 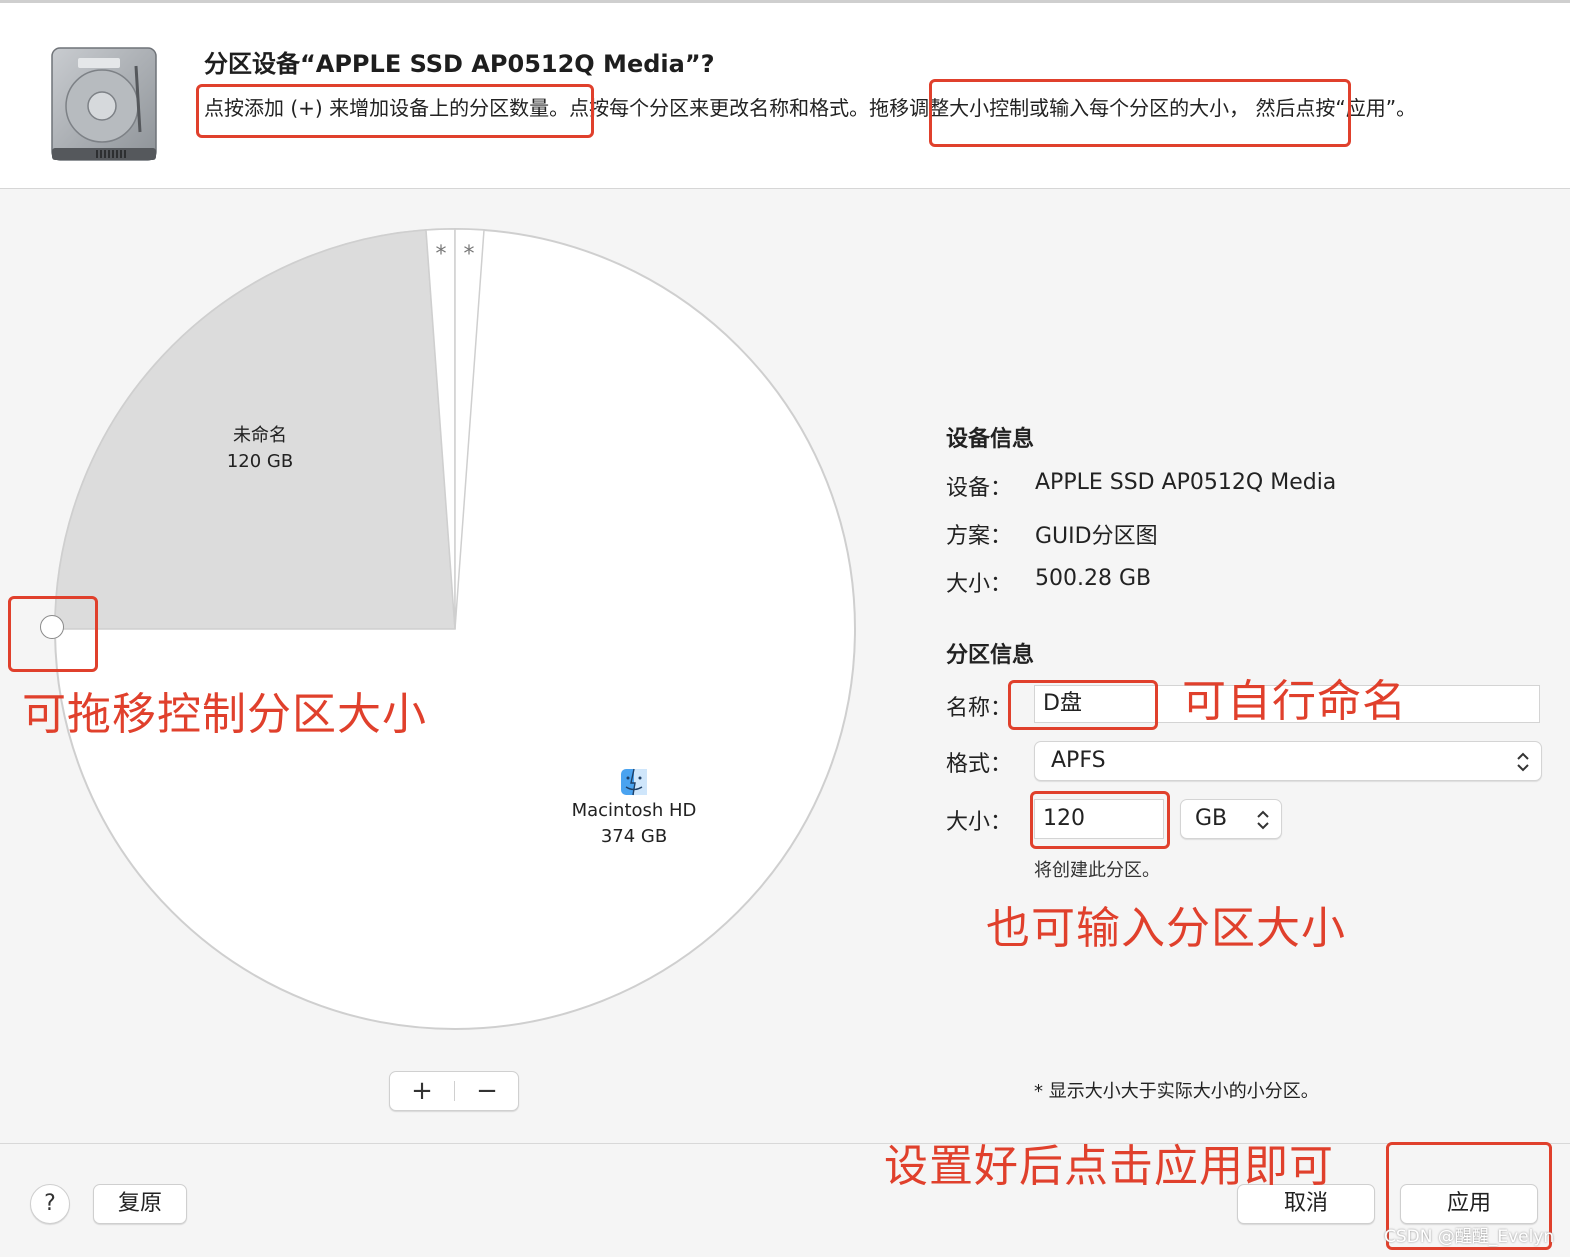 I want to click on partition-format-select: APFS, so click(x=1288, y=761).